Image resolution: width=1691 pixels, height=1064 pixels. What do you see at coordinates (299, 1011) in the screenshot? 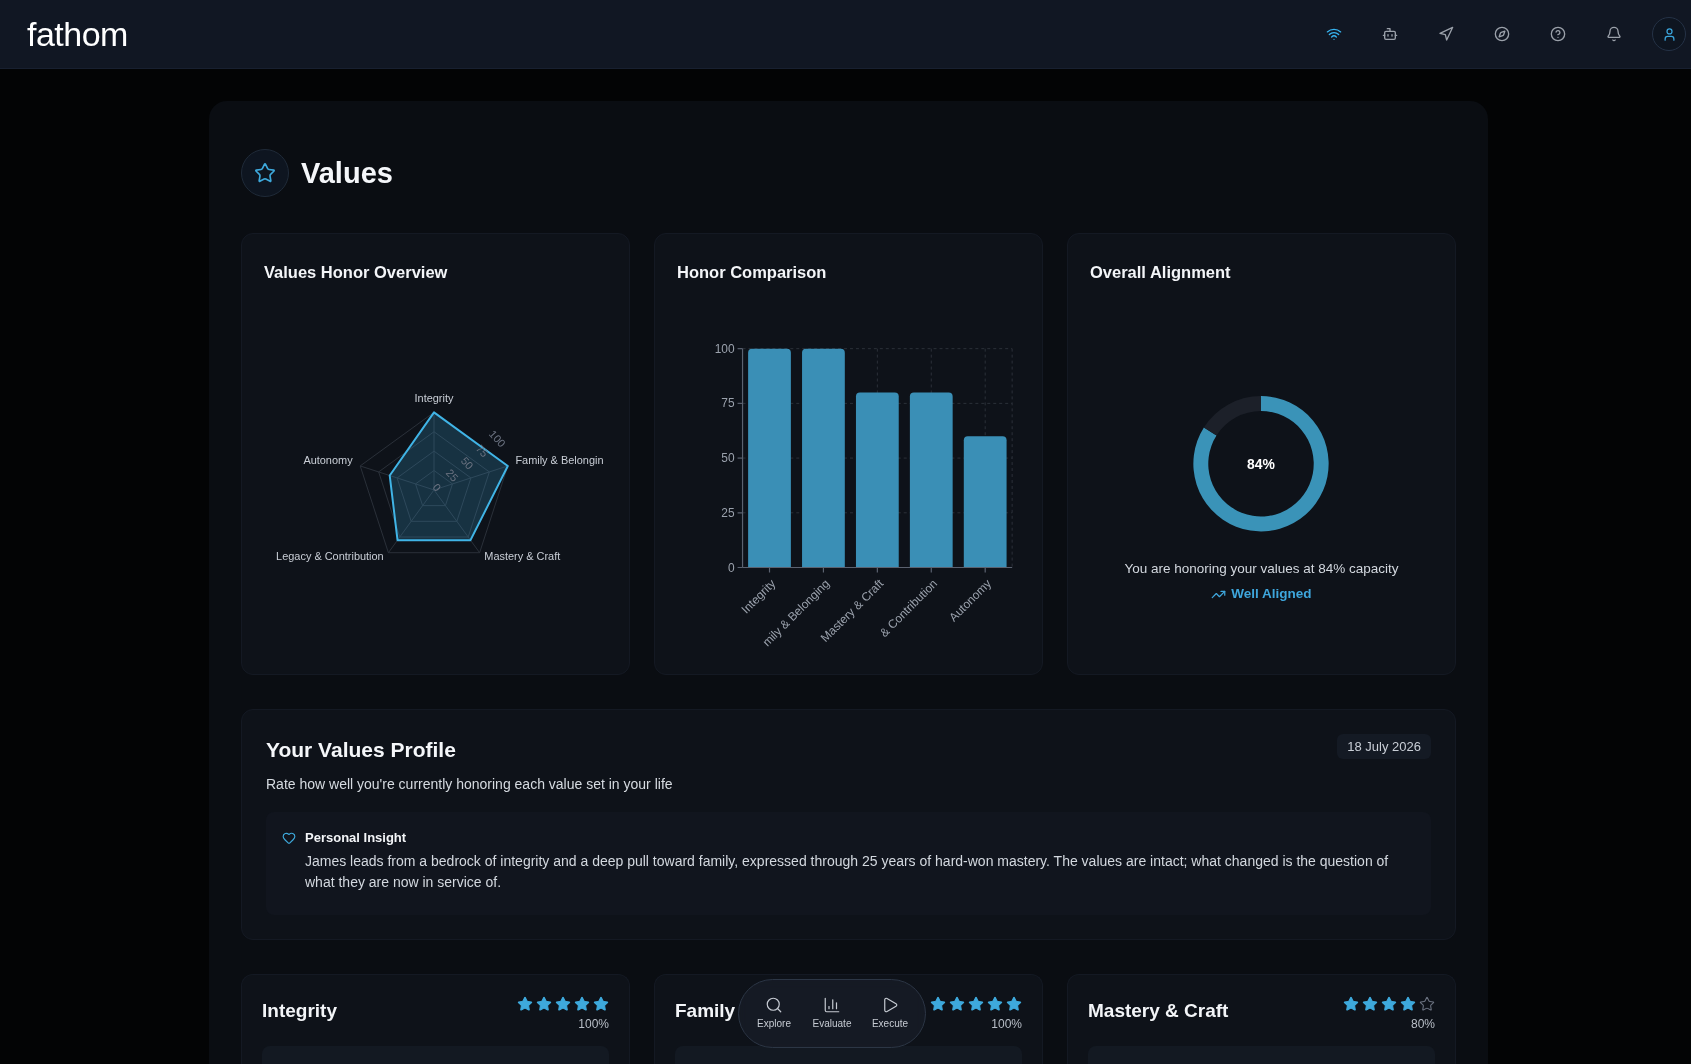
I see `card-title: Integrity` at bounding box center [299, 1011].